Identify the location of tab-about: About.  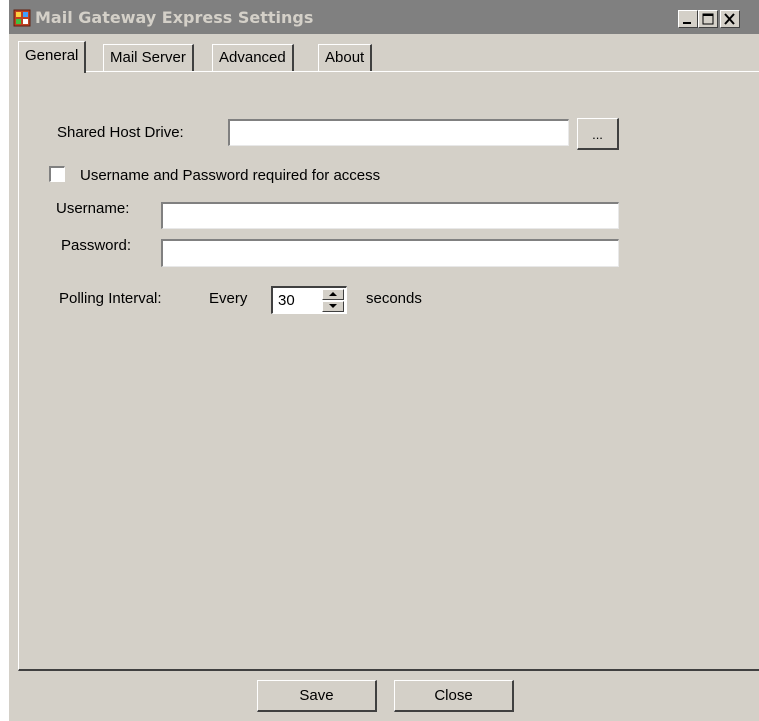
(345, 57).